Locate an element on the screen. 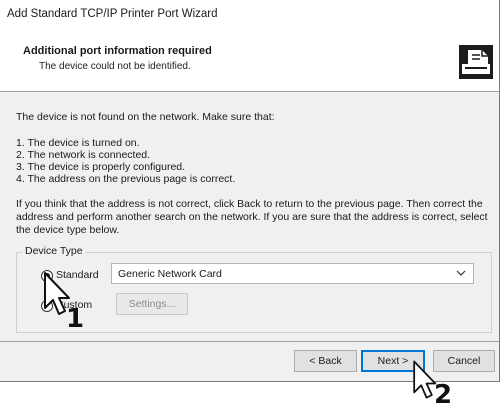 Image resolution: width=500 pixels, height=408 pixels. header-subtitle: The device could not be identified. is located at coordinates (115, 66).